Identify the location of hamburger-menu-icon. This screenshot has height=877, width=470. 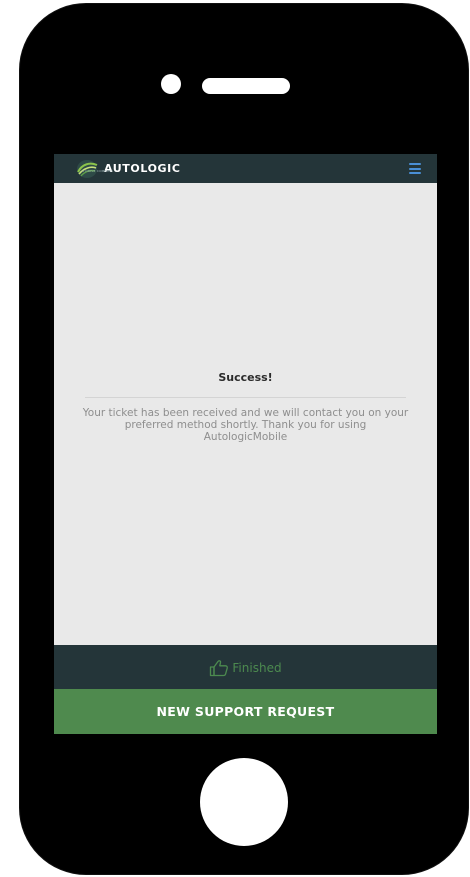
(415, 168).